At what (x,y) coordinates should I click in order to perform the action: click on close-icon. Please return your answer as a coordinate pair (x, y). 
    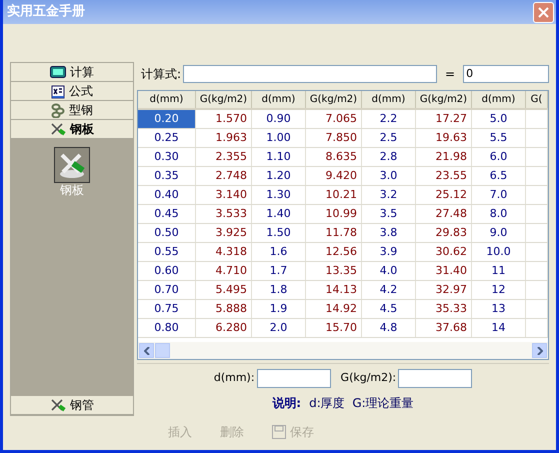
    Looking at the image, I should click on (543, 12).